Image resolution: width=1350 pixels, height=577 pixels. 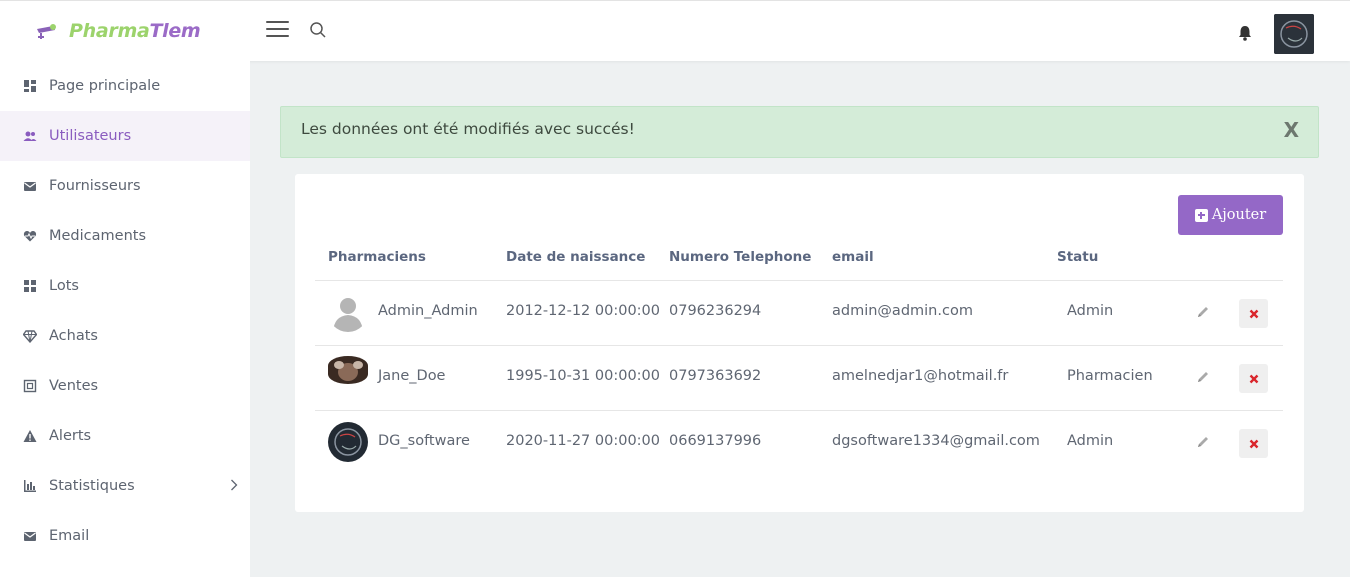 What do you see at coordinates (46, 31) in the screenshot?
I see `pharmacy-logo-icon` at bounding box center [46, 31].